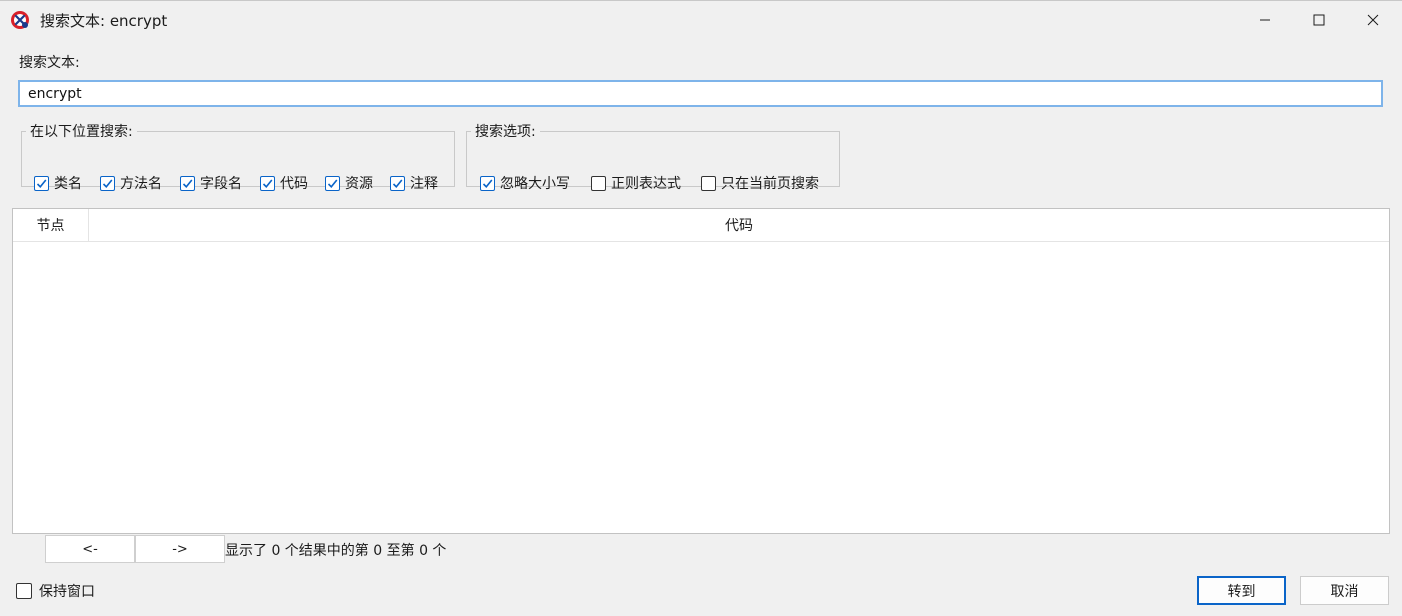 This screenshot has width=1402, height=616. I want to click on checkbox-label: 注释, so click(424, 184).